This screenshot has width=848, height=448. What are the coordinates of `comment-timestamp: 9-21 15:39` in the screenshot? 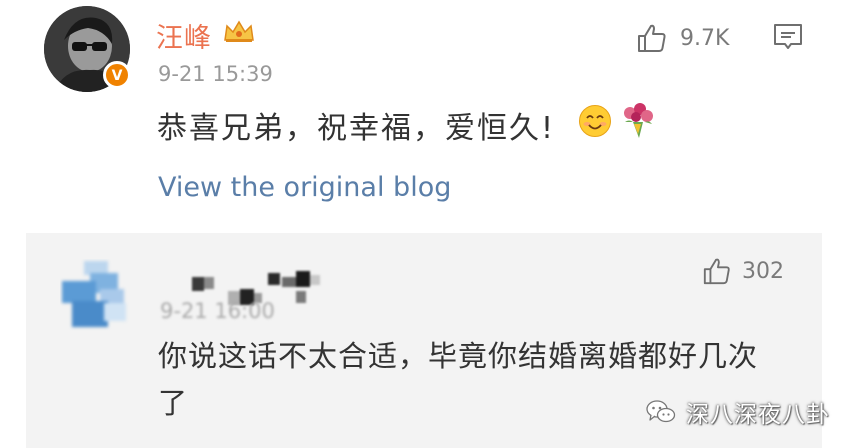 It's located at (215, 74).